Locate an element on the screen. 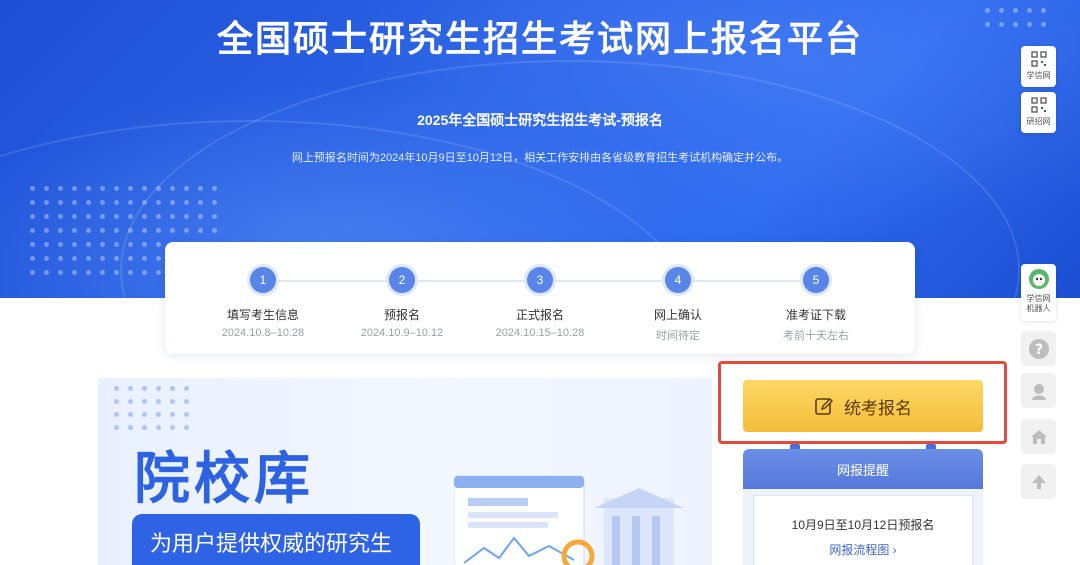 Image resolution: width=1080 pixels, height=565 pixels. reminder-title: 网报提醒 is located at coordinates (862, 470).